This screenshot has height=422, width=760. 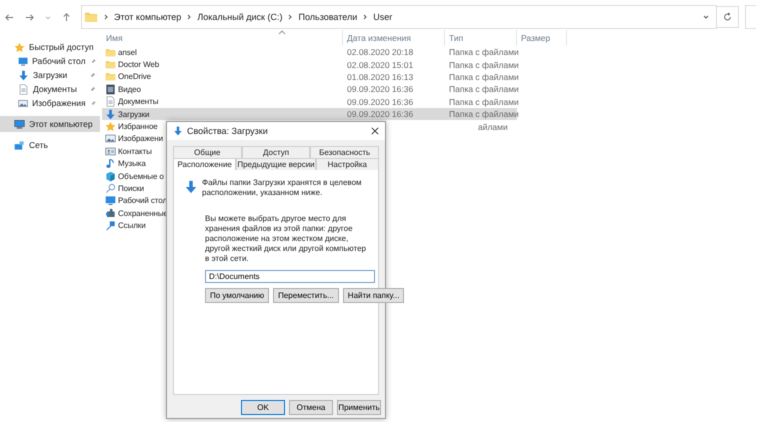 I want to click on file-name: Музыка, so click(x=132, y=163).